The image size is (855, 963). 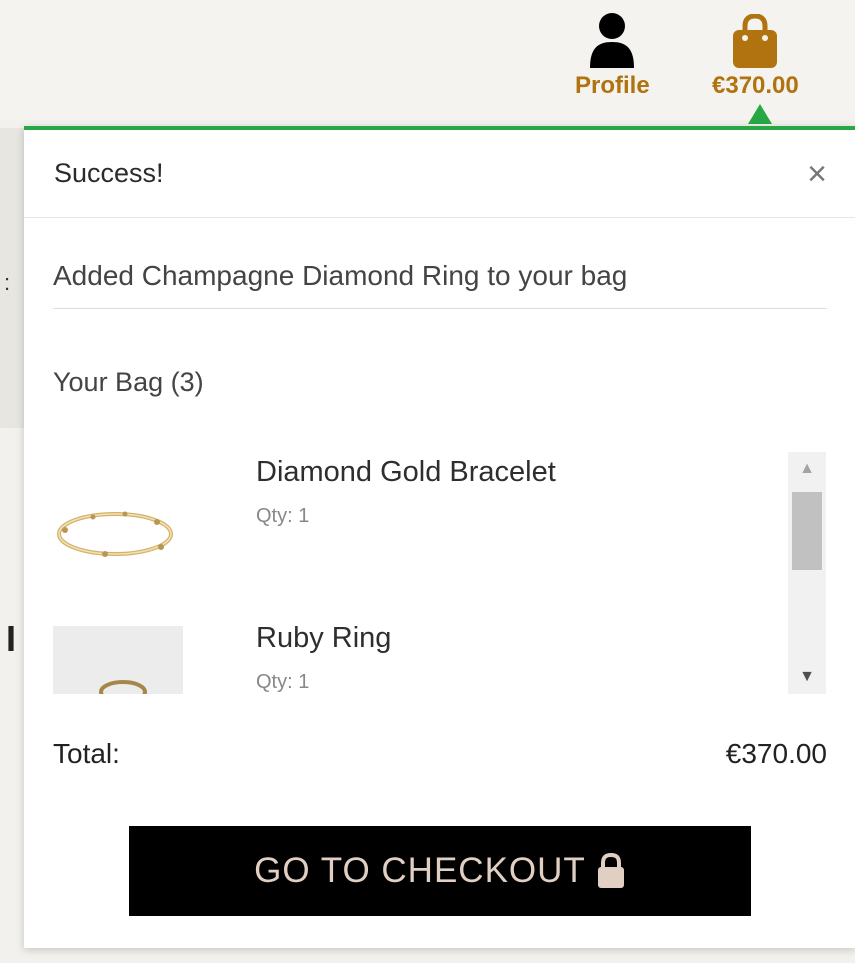 What do you see at coordinates (323, 658) in the screenshot?
I see `bag-item-info: Ruby Ring Qty: 1` at bounding box center [323, 658].